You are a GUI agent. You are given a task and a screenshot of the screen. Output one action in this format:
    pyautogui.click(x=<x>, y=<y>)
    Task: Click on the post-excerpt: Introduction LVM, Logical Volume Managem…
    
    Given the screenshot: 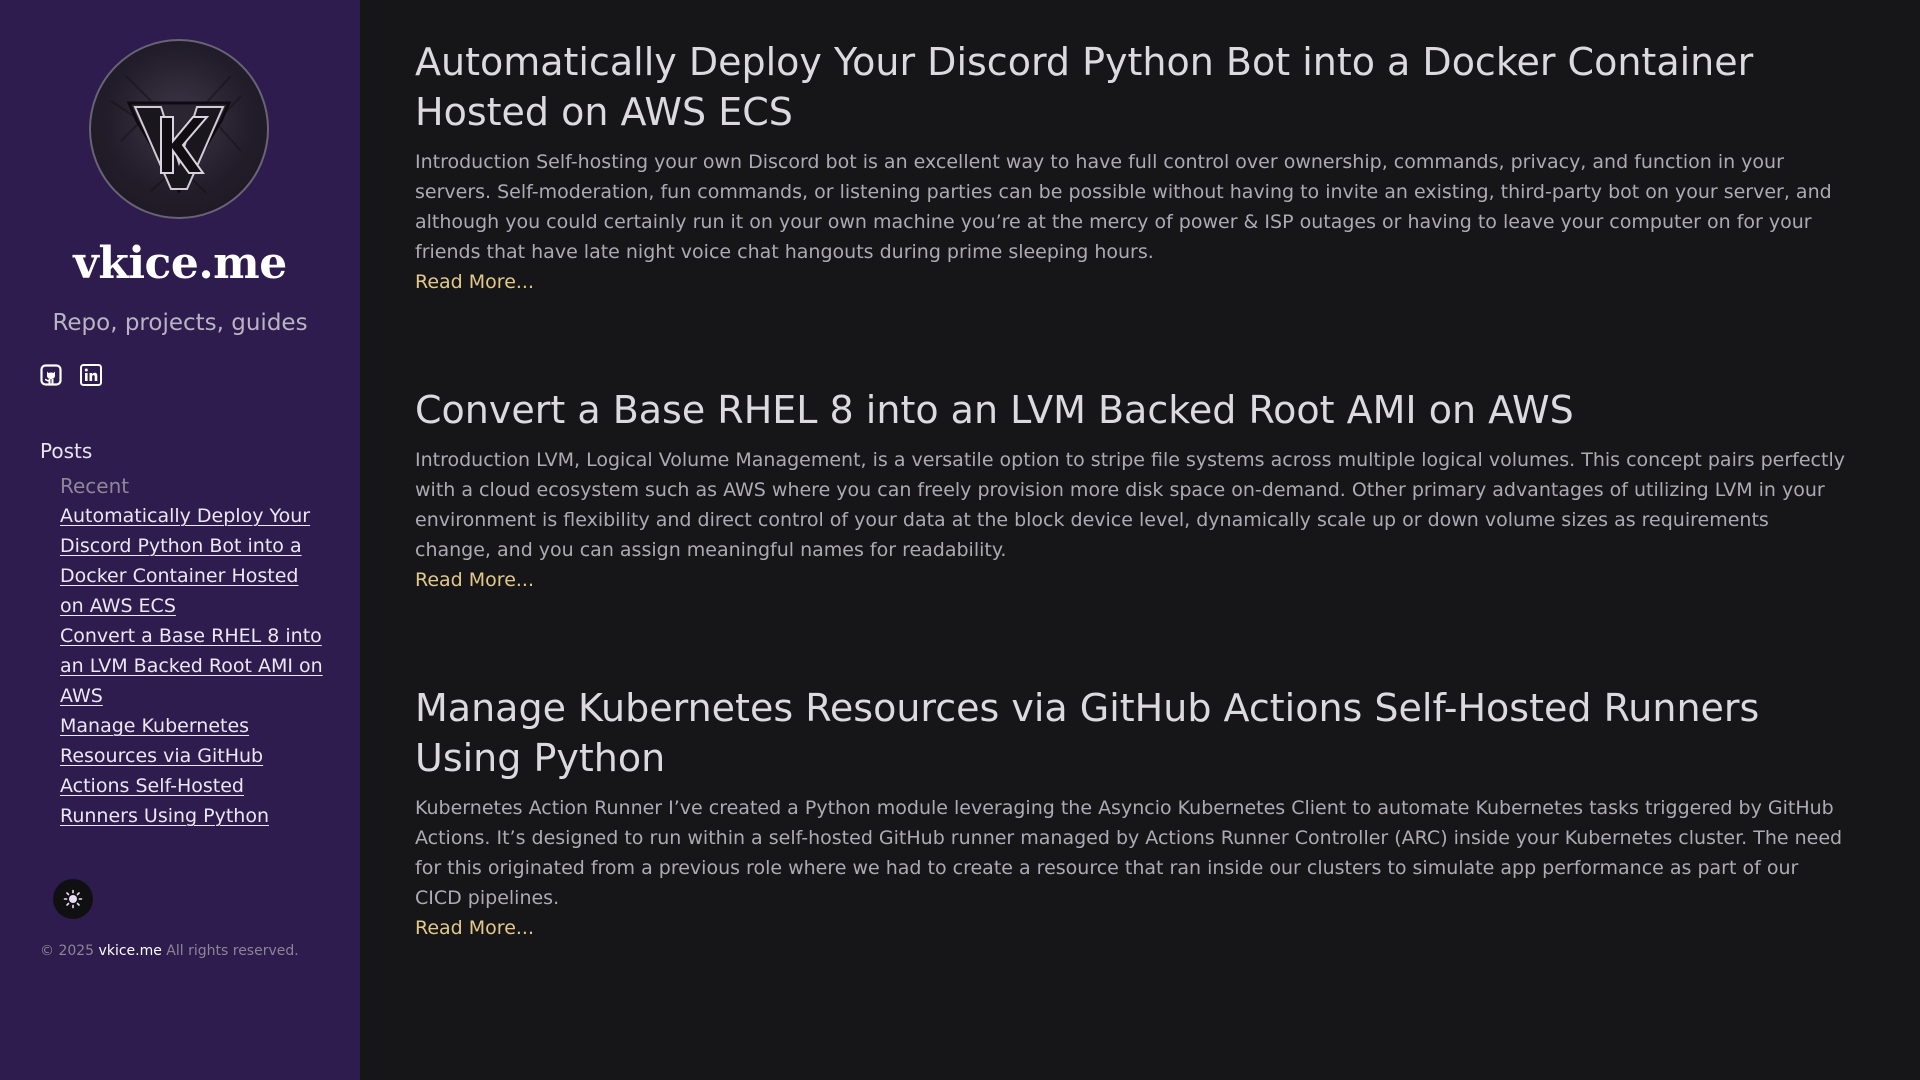 What is the action you would take?
    pyautogui.click(x=1130, y=505)
    